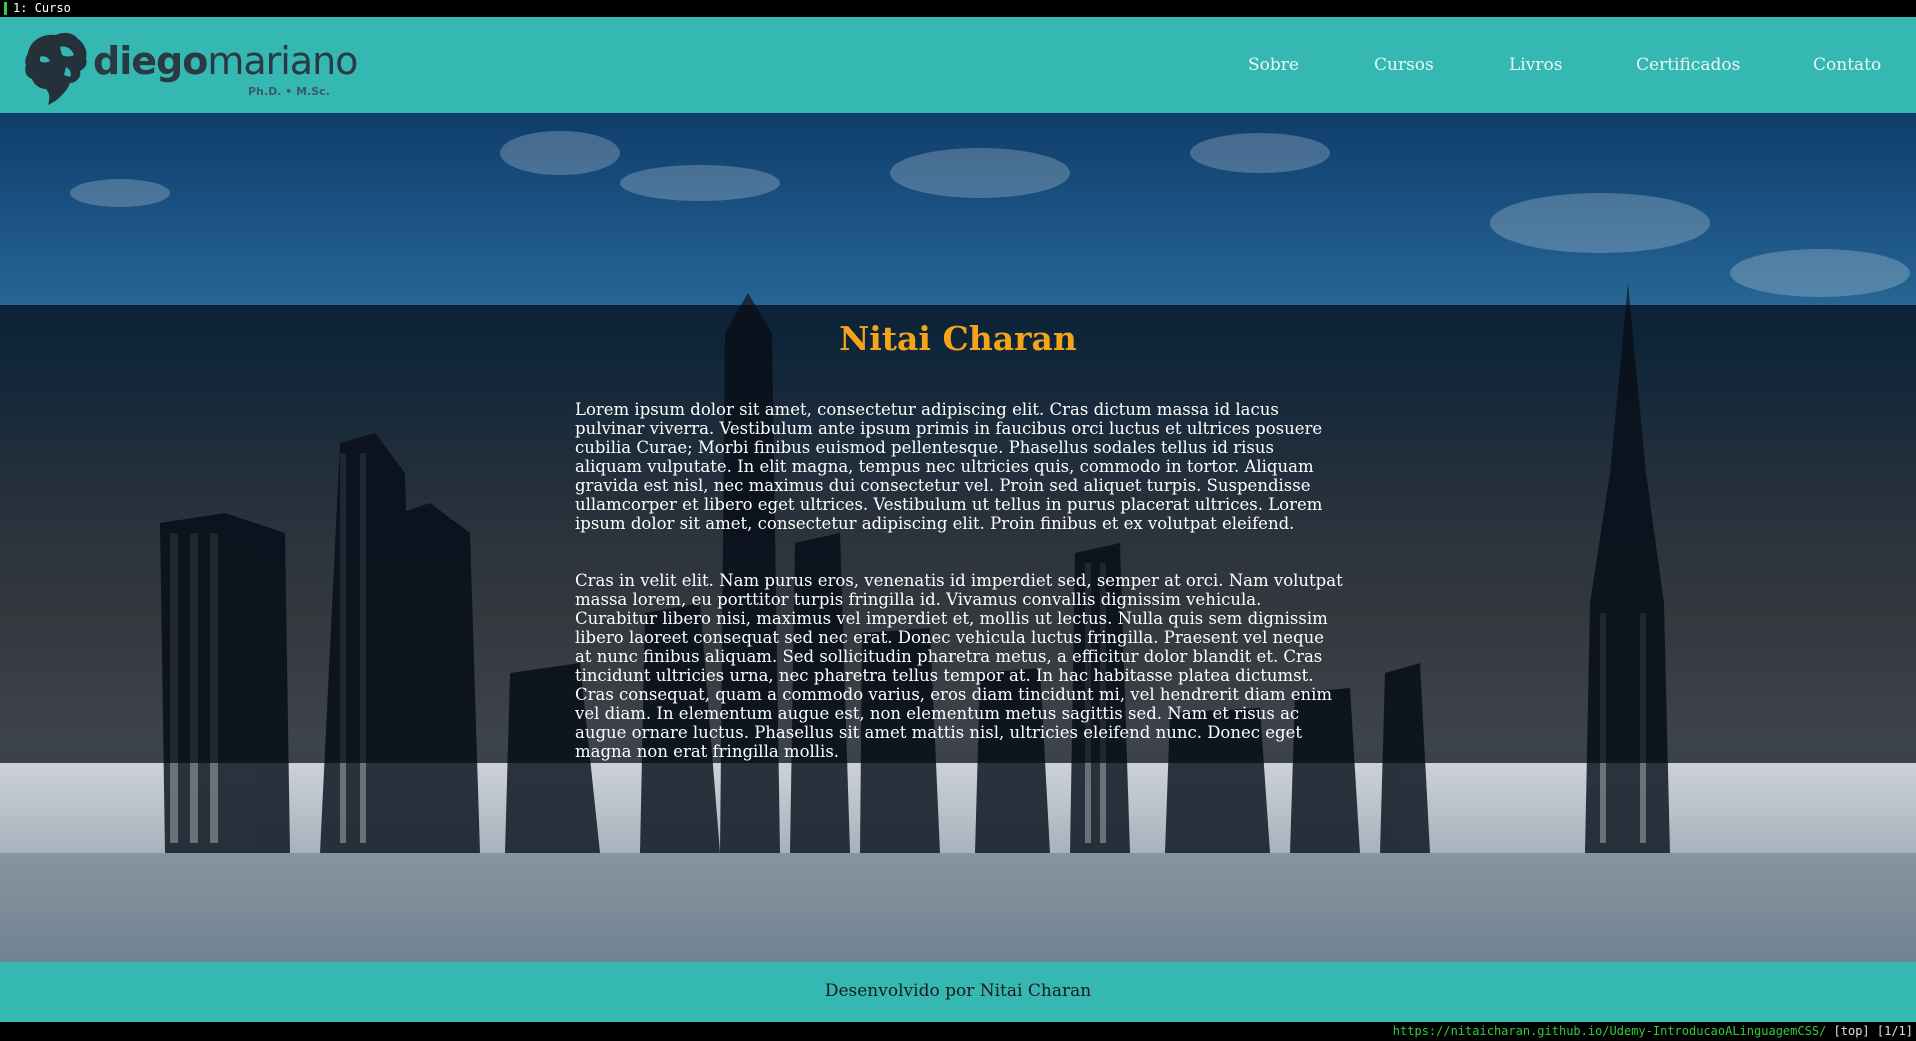 This screenshot has width=1916, height=1041. Describe the element at coordinates (1535, 65) in the screenshot. I see `nav-link-livros: Livros` at that location.